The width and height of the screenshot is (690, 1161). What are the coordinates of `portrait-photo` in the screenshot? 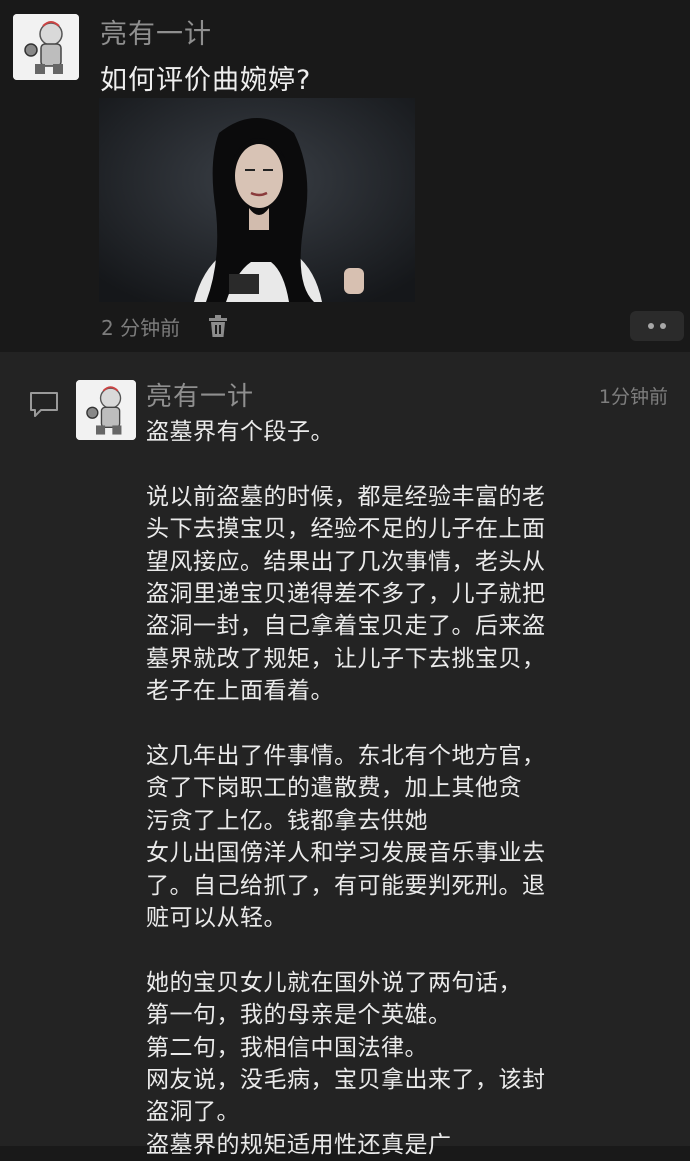 It's located at (257, 200).